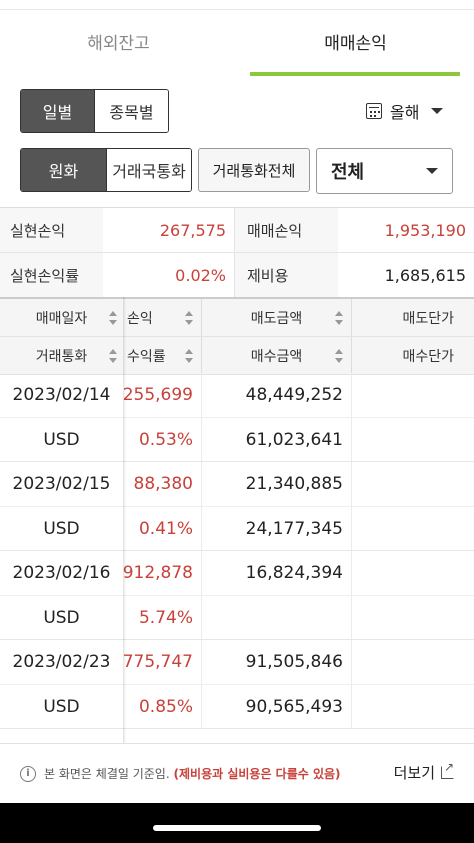 This screenshot has height=843, width=474. What do you see at coordinates (165, 439) in the screenshot?
I see `return-rate: 0.53%` at bounding box center [165, 439].